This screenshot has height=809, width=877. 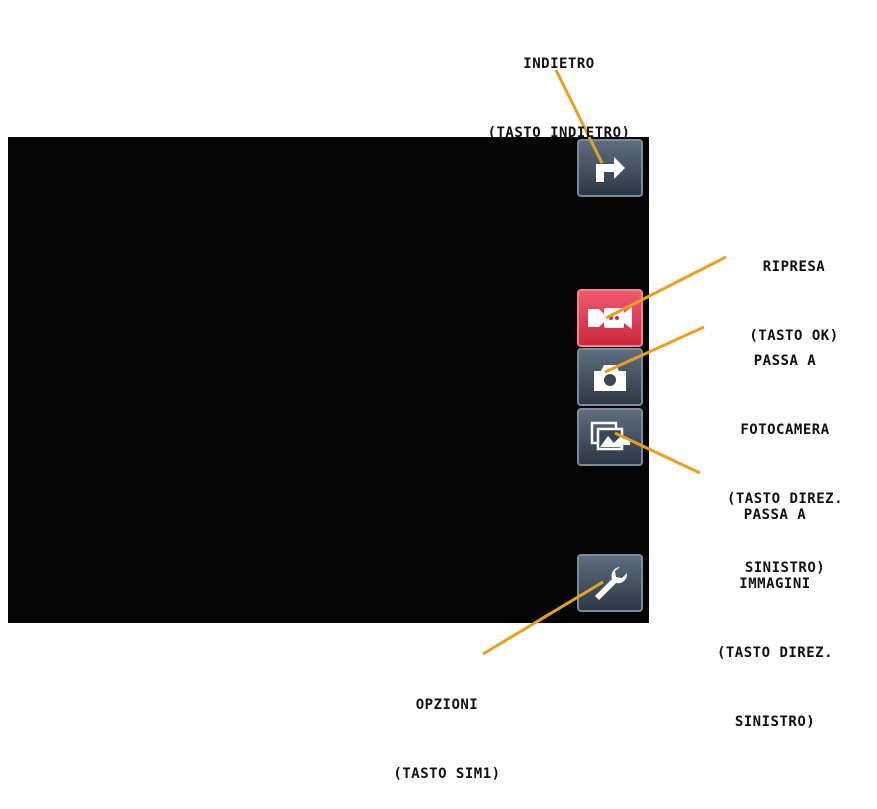 What do you see at coordinates (447, 774) in the screenshot?
I see `label-options-line2: (TASTO SIM1)` at bounding box center [447, 774].